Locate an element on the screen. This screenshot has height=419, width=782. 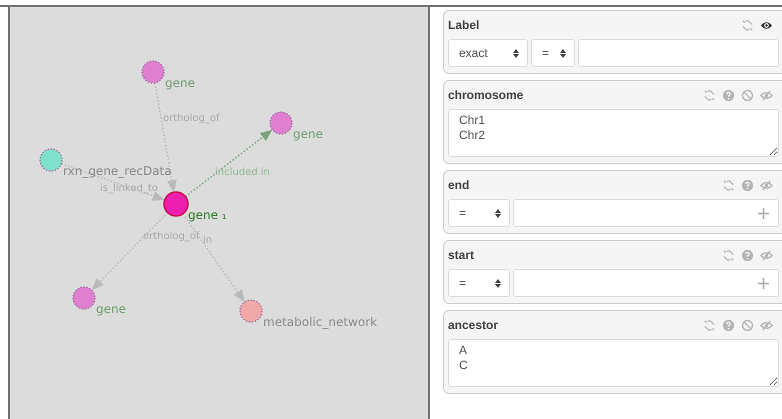
list-field: Chr1 Chr2 is located at coordinates (613, 133).